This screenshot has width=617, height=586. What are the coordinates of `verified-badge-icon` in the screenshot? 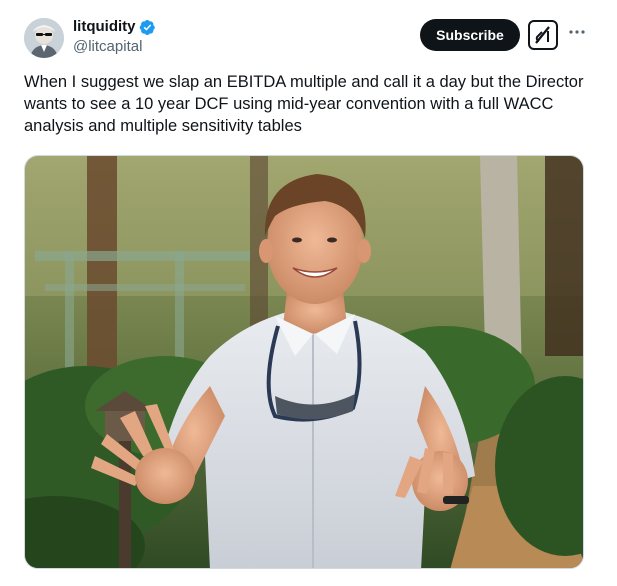 It's located at (147, 27).